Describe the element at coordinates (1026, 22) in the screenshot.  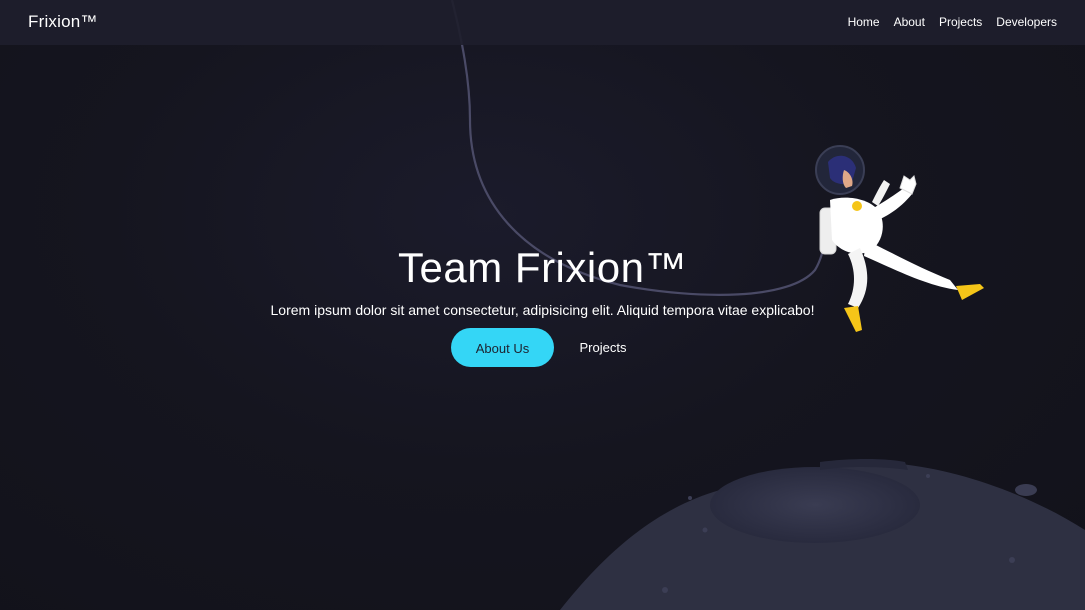
I see `nav-link-developers: Developers` at that location.